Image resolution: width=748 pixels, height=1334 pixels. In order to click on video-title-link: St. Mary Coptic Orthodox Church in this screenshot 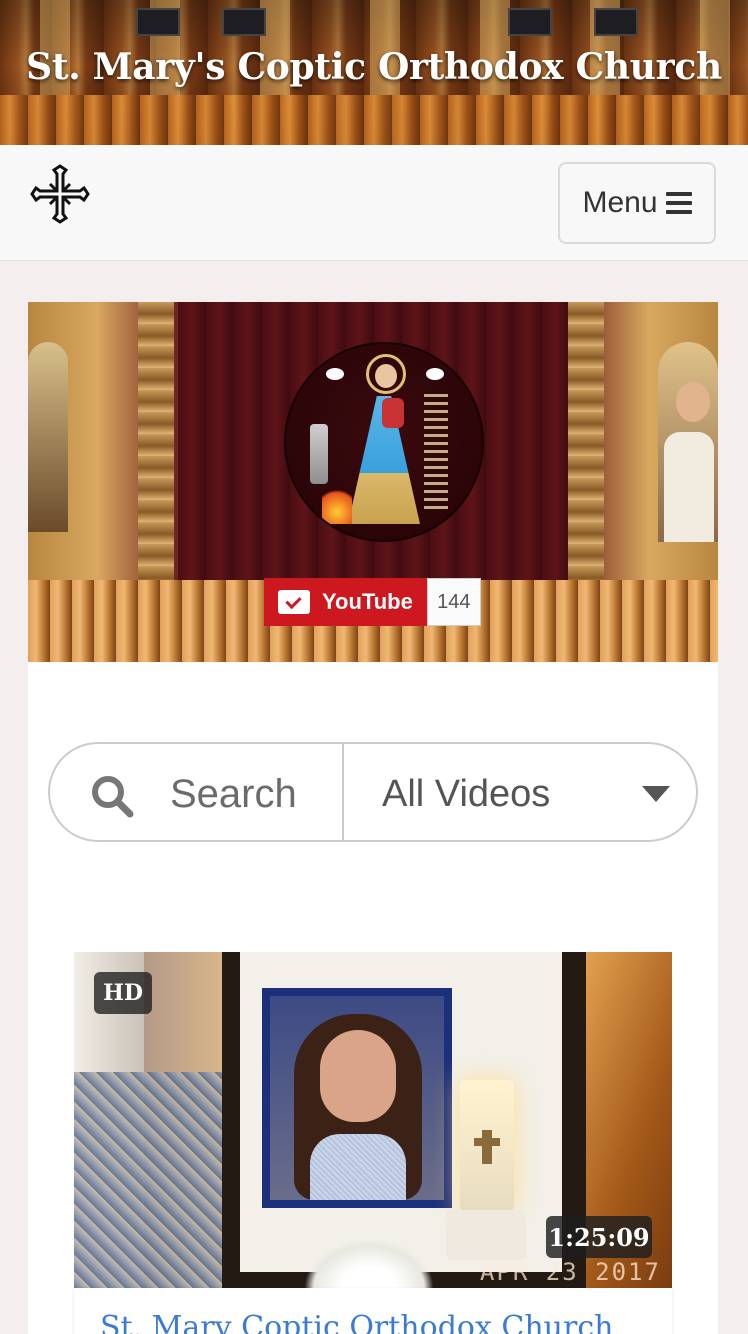, I will do `click(356, 1322)`.